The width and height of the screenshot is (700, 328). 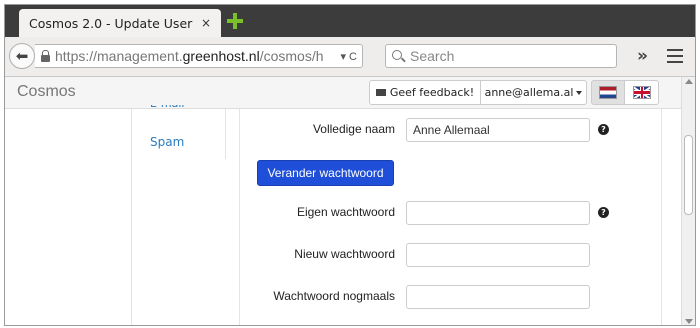 I want to click on current-password-input, so click(x=498, y=213).